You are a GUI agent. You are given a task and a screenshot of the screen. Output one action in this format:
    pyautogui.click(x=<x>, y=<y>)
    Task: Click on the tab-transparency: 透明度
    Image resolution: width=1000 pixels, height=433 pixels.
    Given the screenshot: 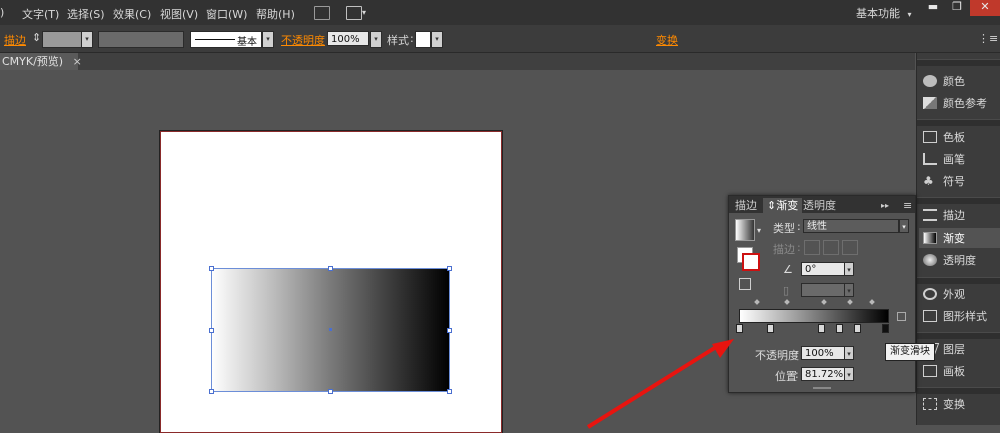 What is the action you would take?
    pyautogui.click(x=819, y=205)
    